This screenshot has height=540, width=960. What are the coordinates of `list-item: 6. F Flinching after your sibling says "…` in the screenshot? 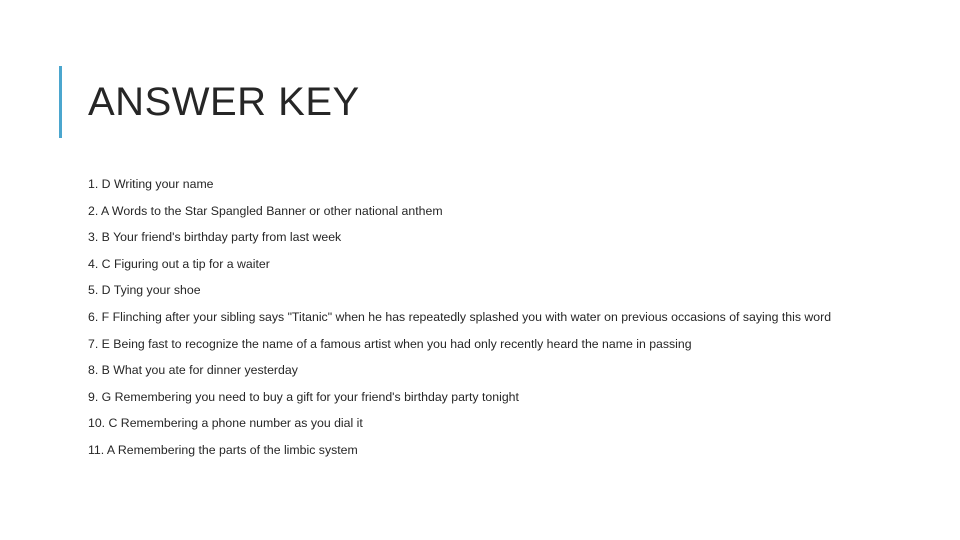 It's located at (460, 316).